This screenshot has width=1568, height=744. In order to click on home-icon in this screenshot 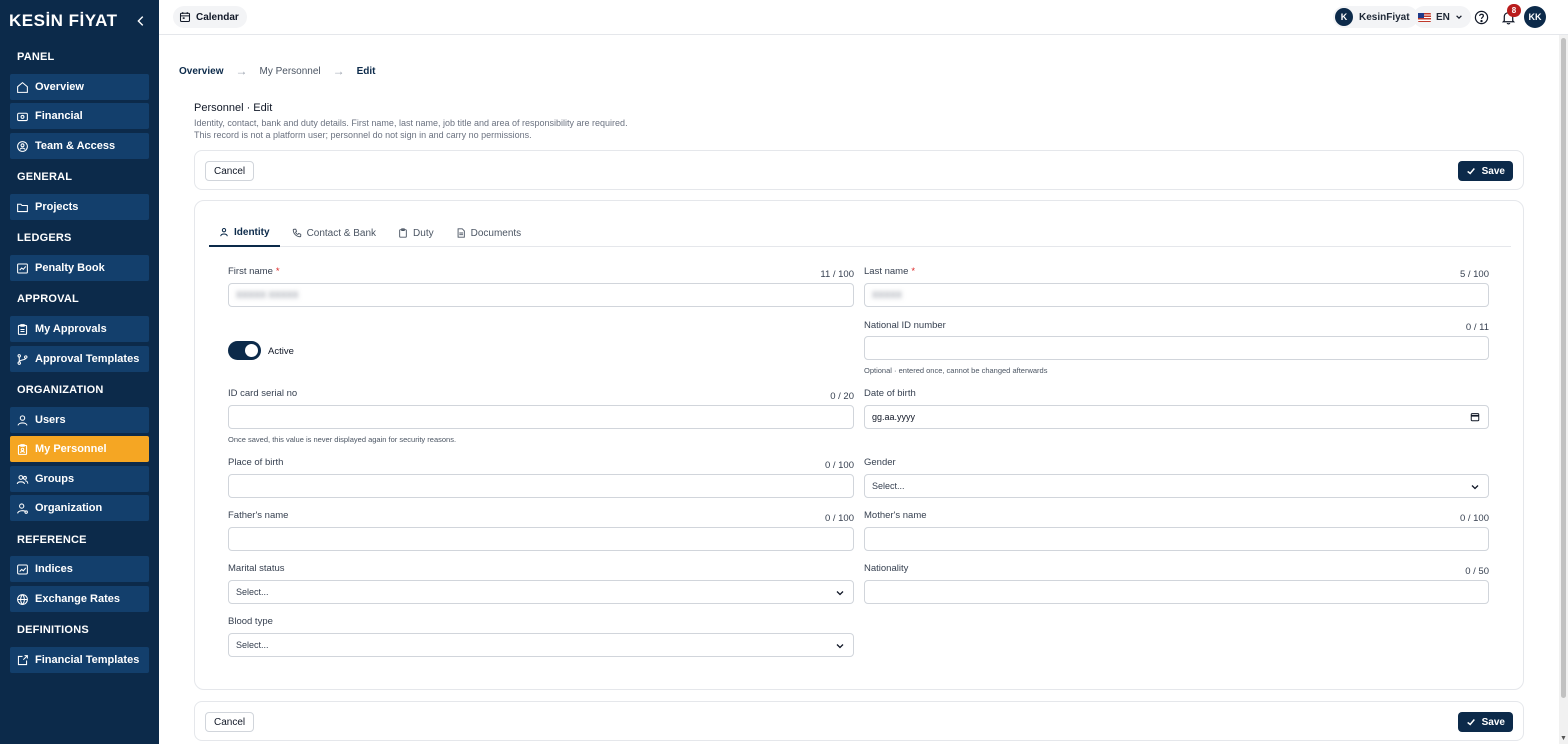, I will do `click(22, 87)`.